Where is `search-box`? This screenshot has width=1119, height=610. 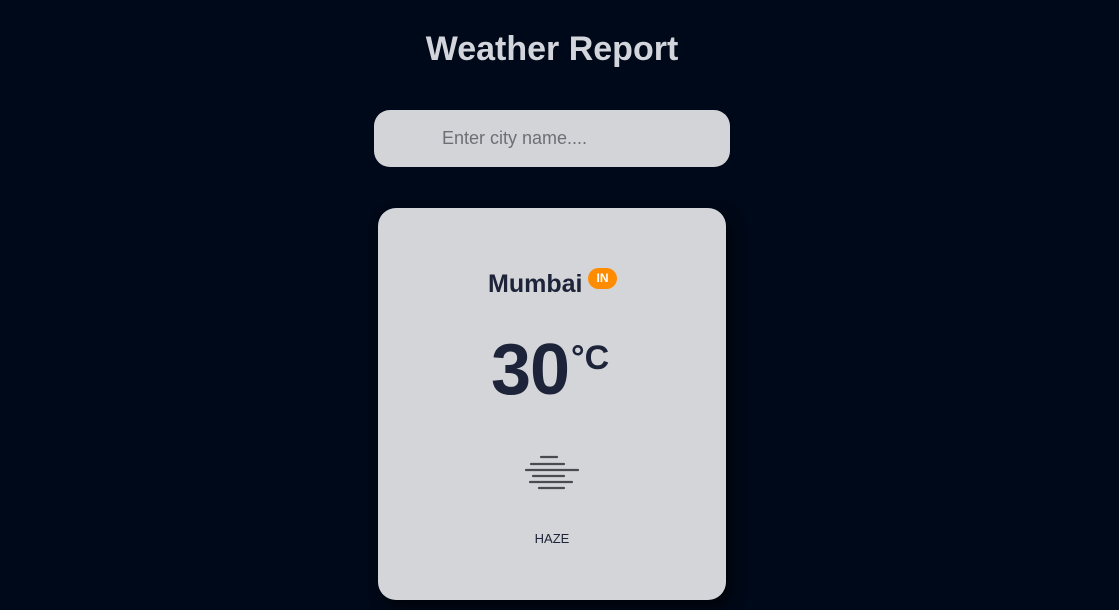 search-box is located at coordinates (552, 138).